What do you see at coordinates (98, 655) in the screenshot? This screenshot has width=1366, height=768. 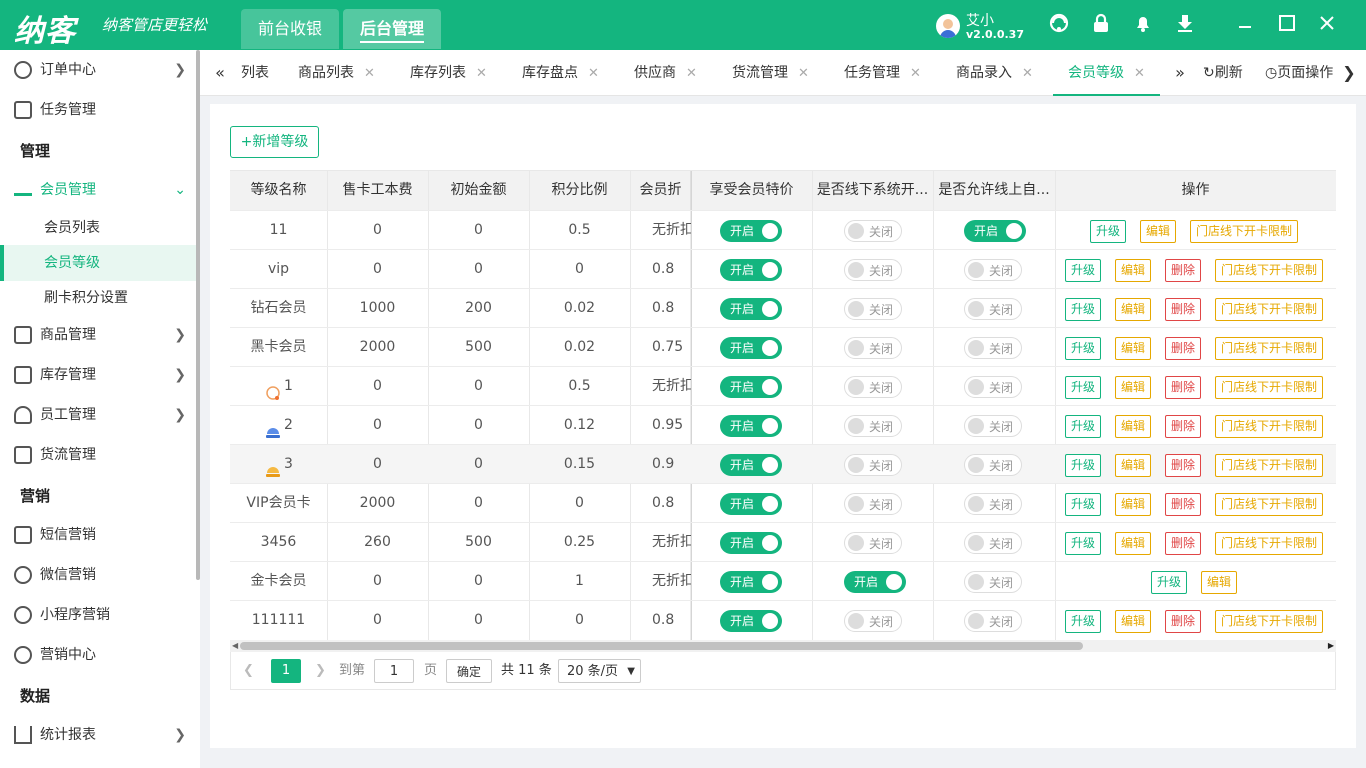 I see `sidebar-item-marketing-center: 营销中心` at bounding box center [98, 655].